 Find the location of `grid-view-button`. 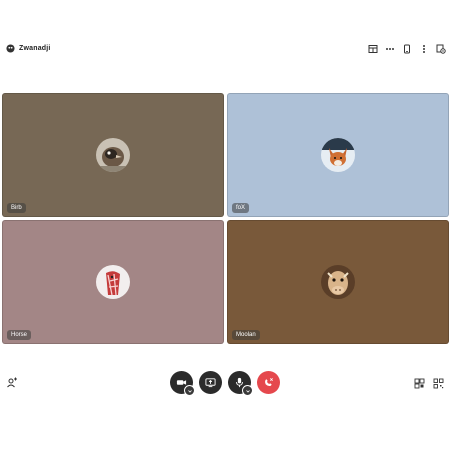

grid-view-button is located at coordinates (419, 382).